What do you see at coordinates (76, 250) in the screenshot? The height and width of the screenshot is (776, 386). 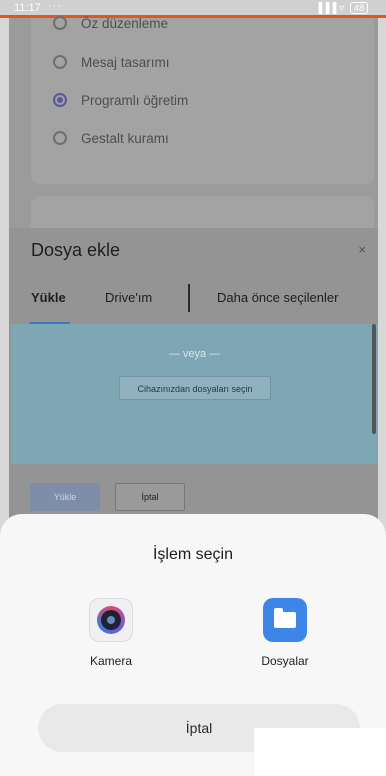 I see `dialog-title: Dosya ekle` at bounding box center [76, 250].